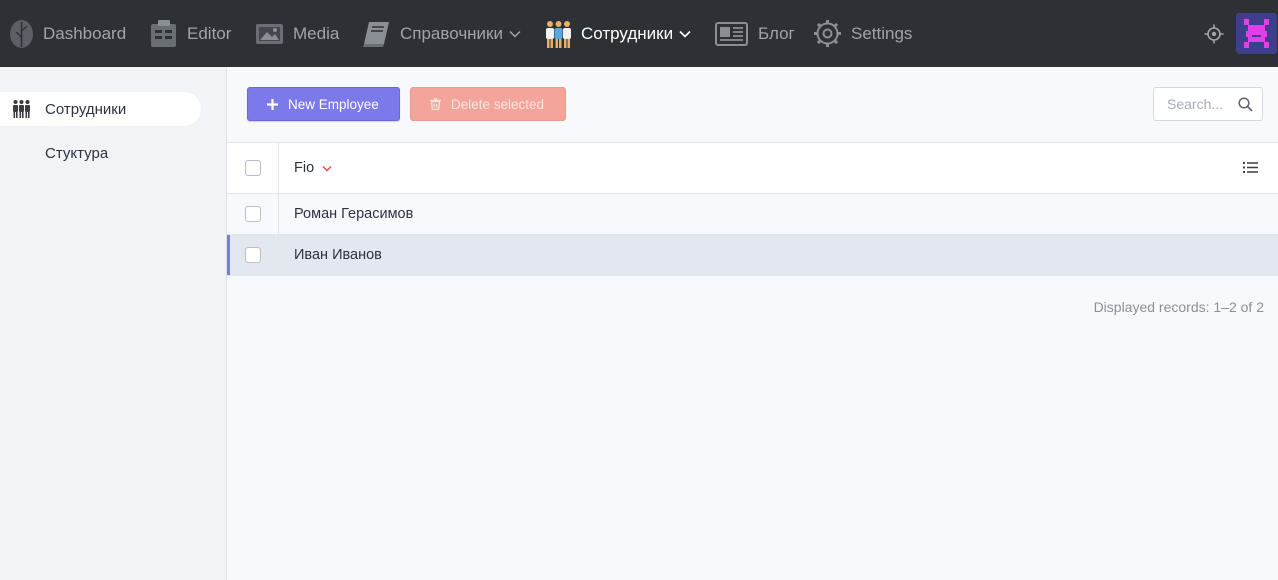  I want to click on locate-icon, so click(1214, 34).